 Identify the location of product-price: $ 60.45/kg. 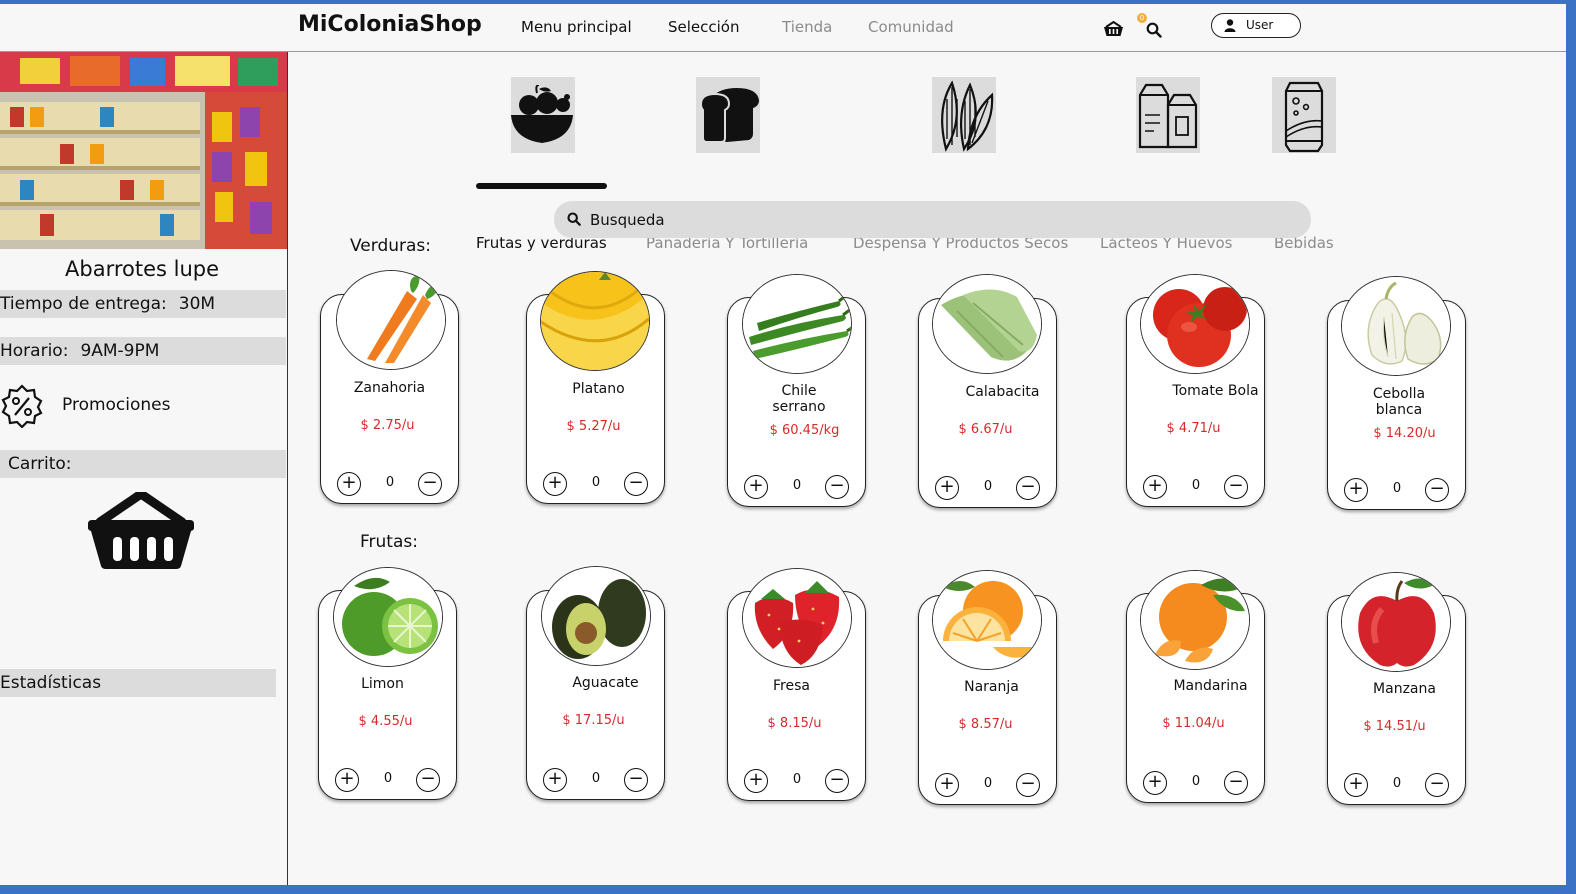
(804, 430).